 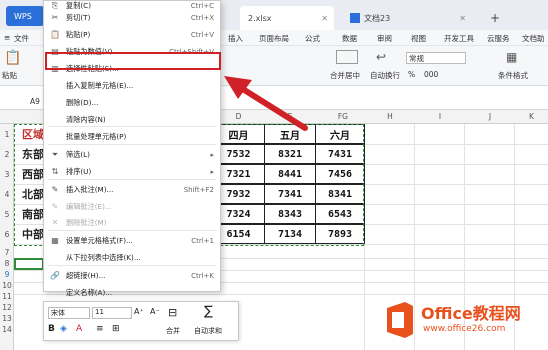 I want to click on watermark-logo: Office教程网 www.office26.com, so click(x=463, y=321).